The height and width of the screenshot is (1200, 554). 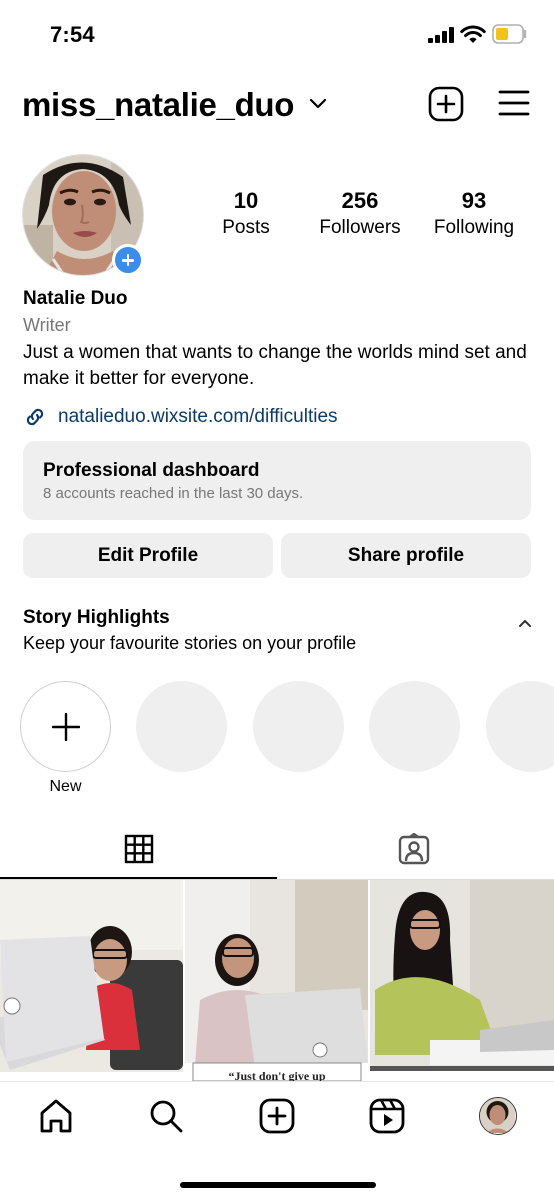 I want to click on avatar, so click(x=497, y=1115).